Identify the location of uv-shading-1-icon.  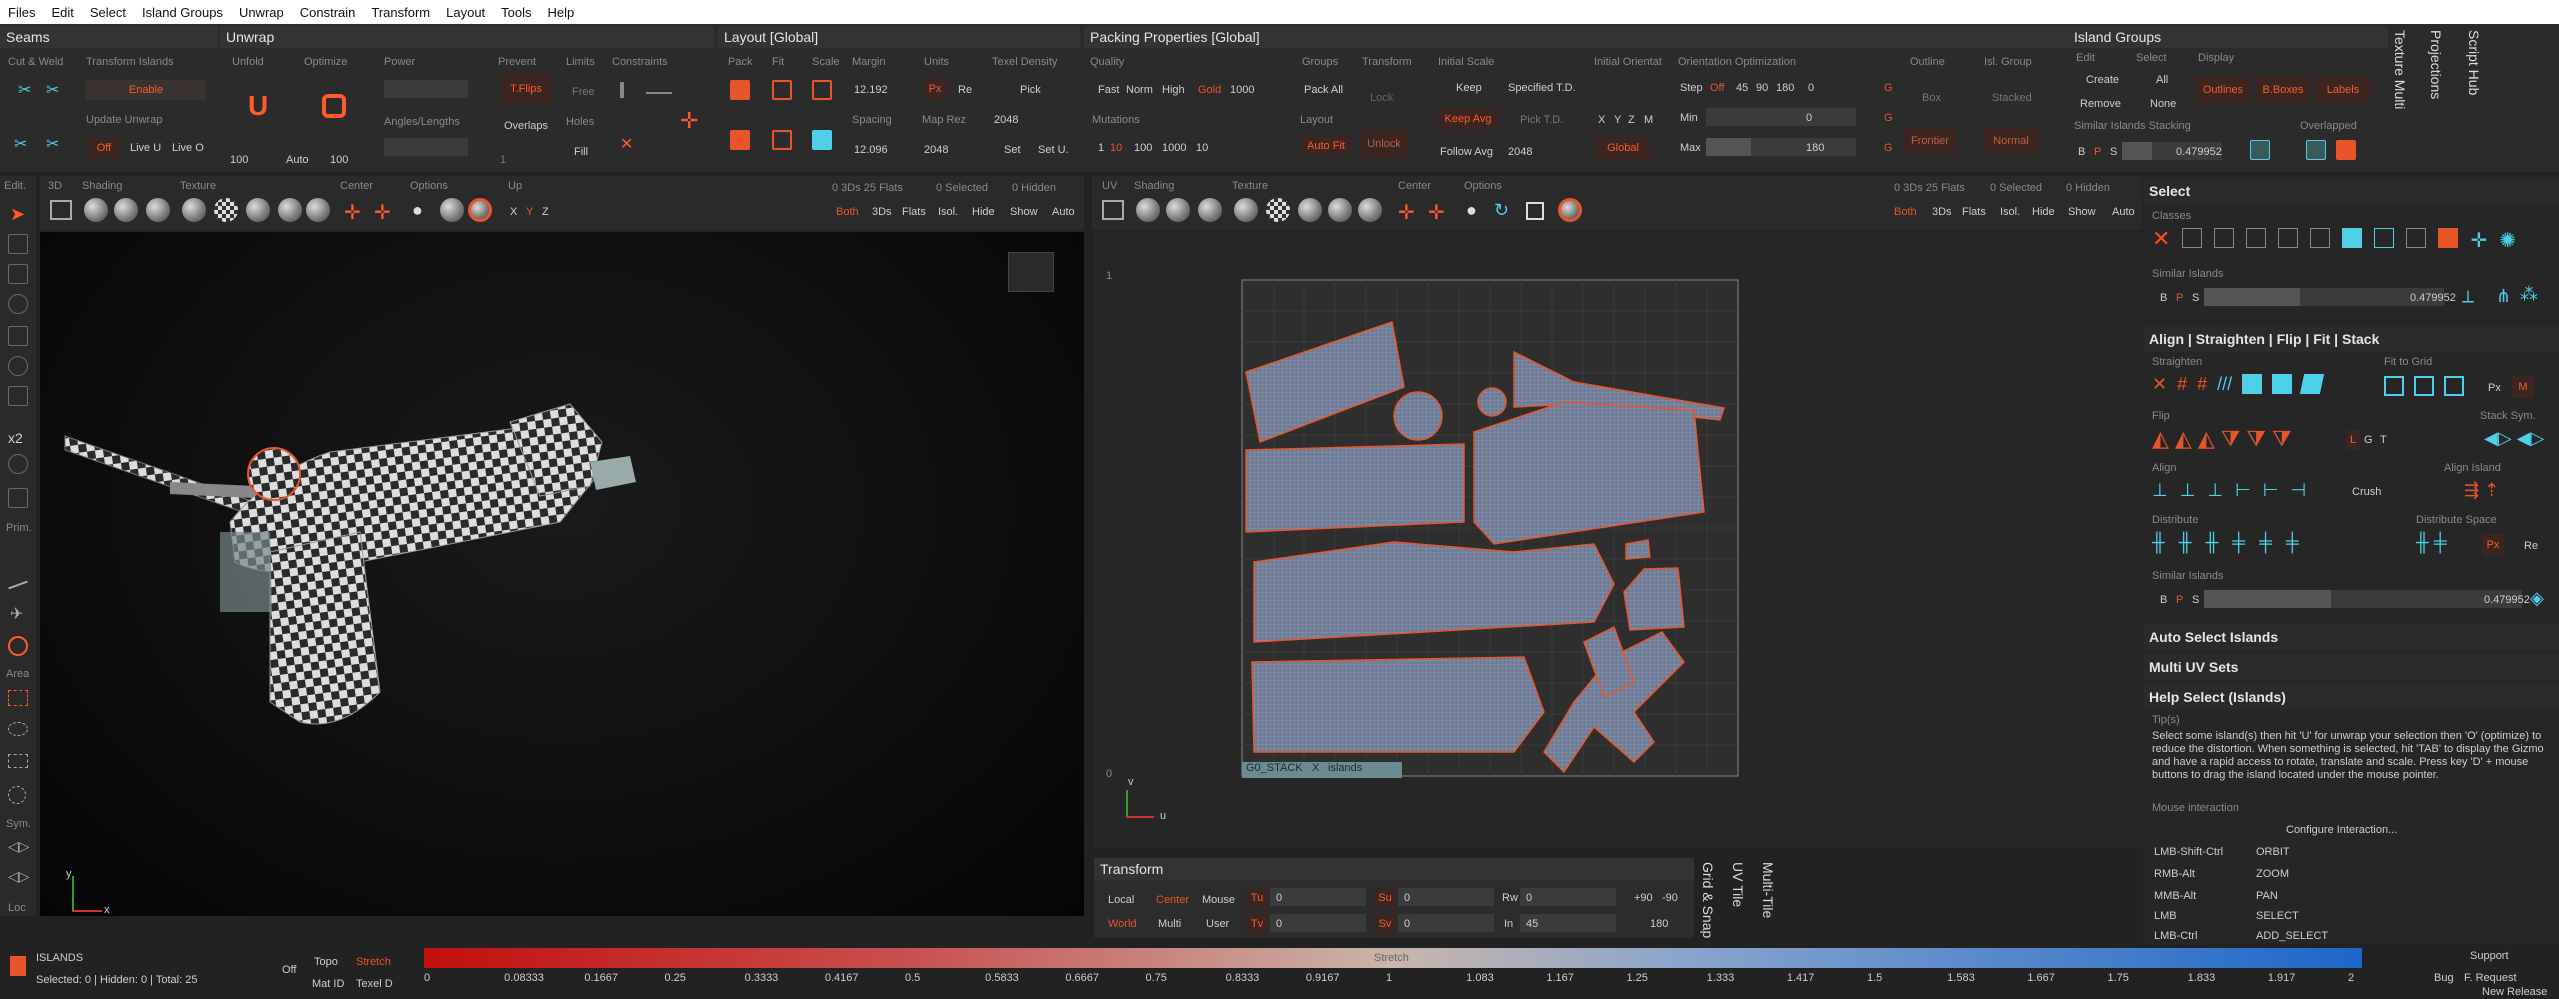
(1148, 210).